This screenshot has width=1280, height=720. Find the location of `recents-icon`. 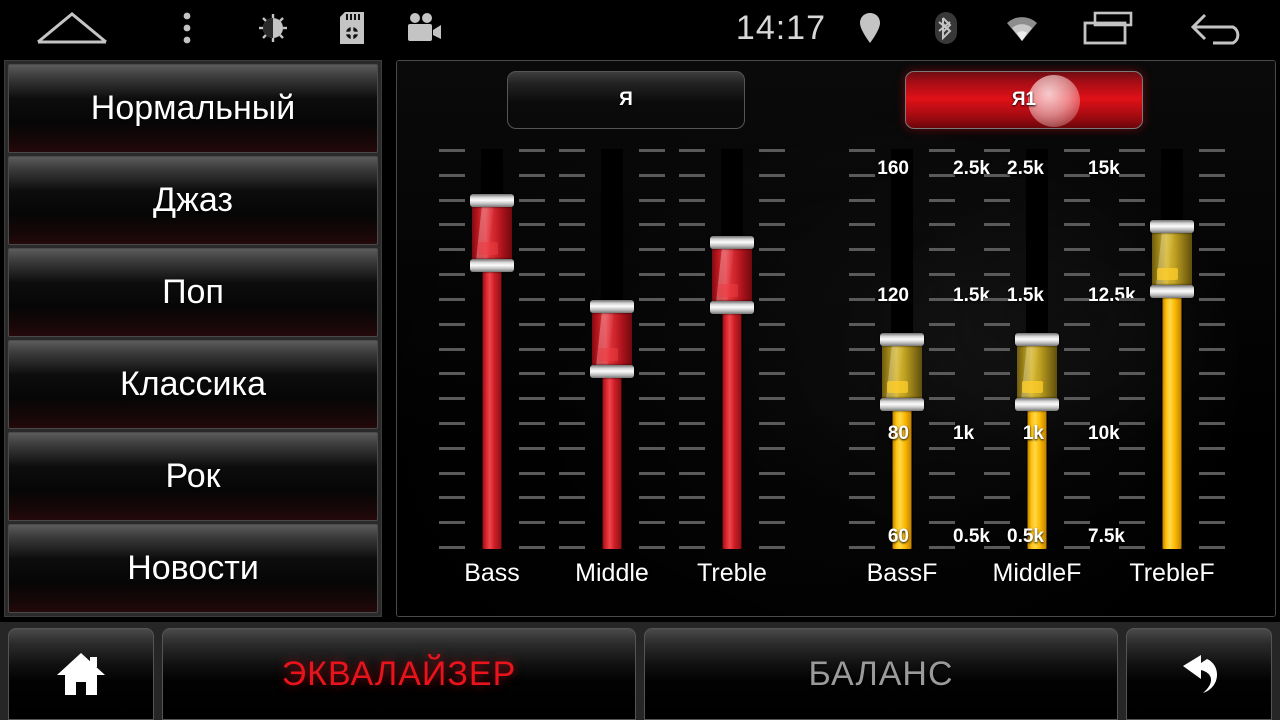

recents-icon is located at coordinates (1108, 28).